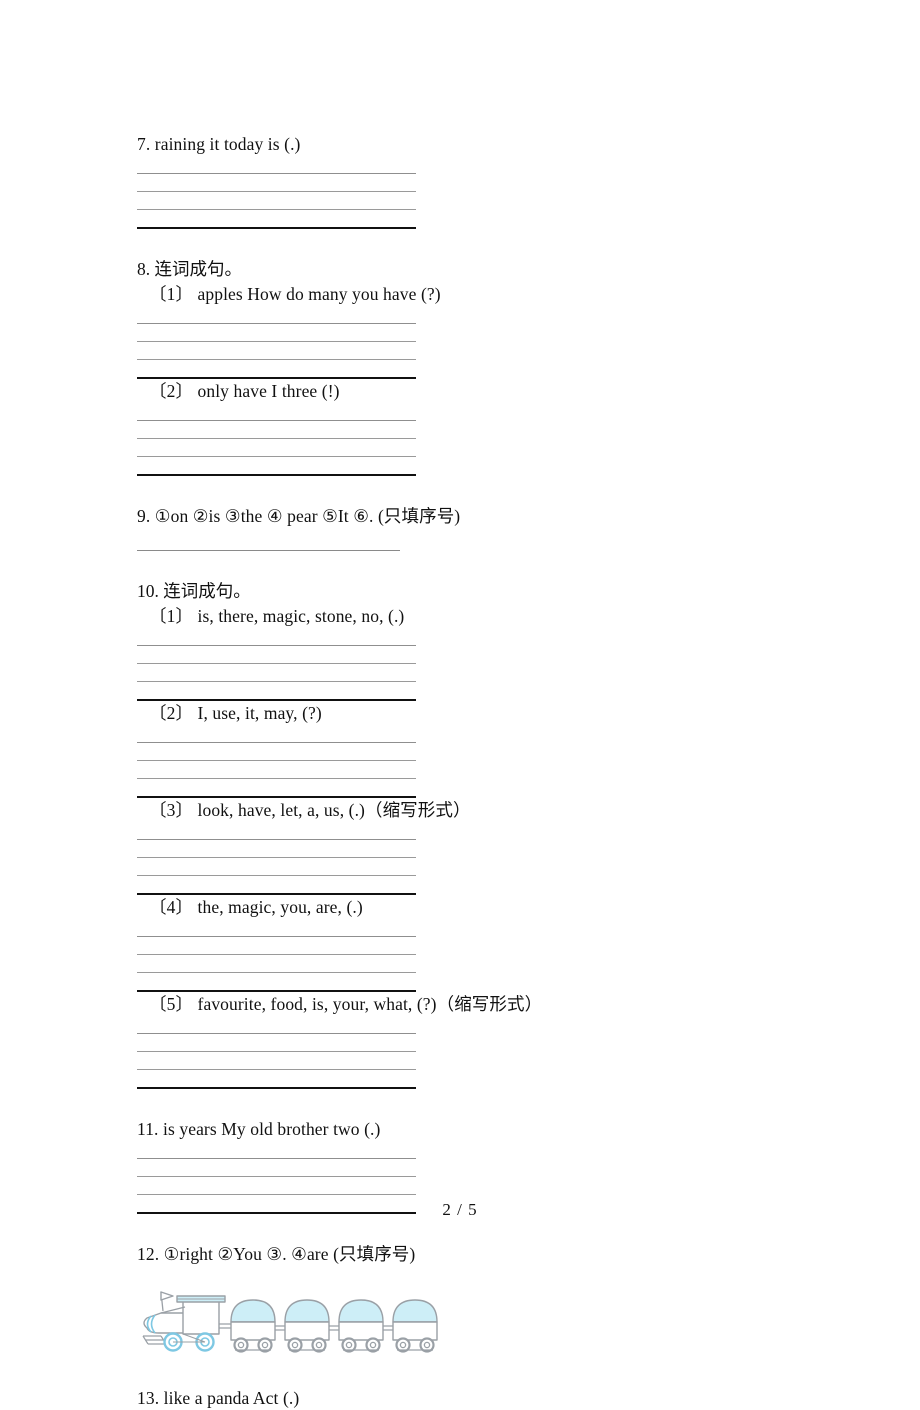  Describe the element at coordinates (310, 810) in the screenshot. I see `question-10-3-prompt: 〔3〕 look, have, let, a, us, (.)（缩写形式）` at that location.